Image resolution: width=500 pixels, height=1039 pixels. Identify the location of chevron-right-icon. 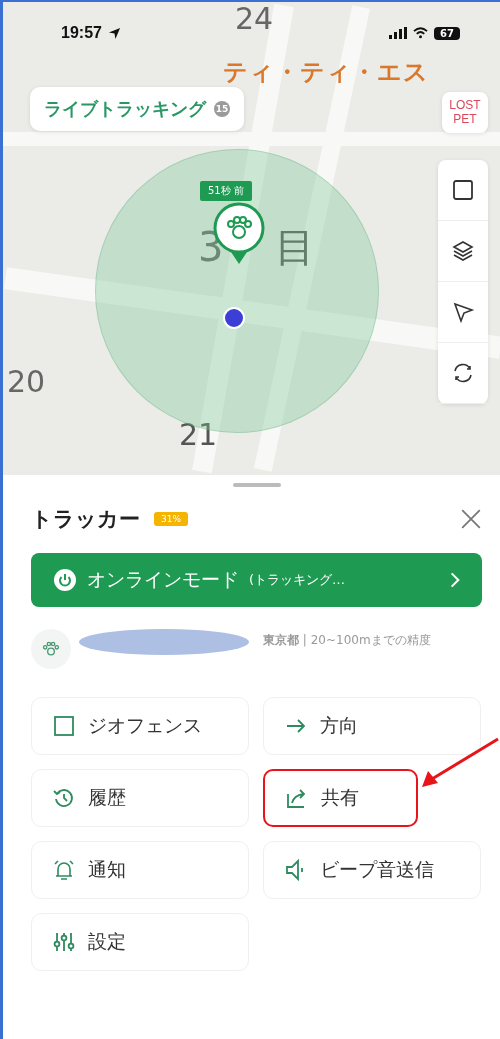
(455, 580).